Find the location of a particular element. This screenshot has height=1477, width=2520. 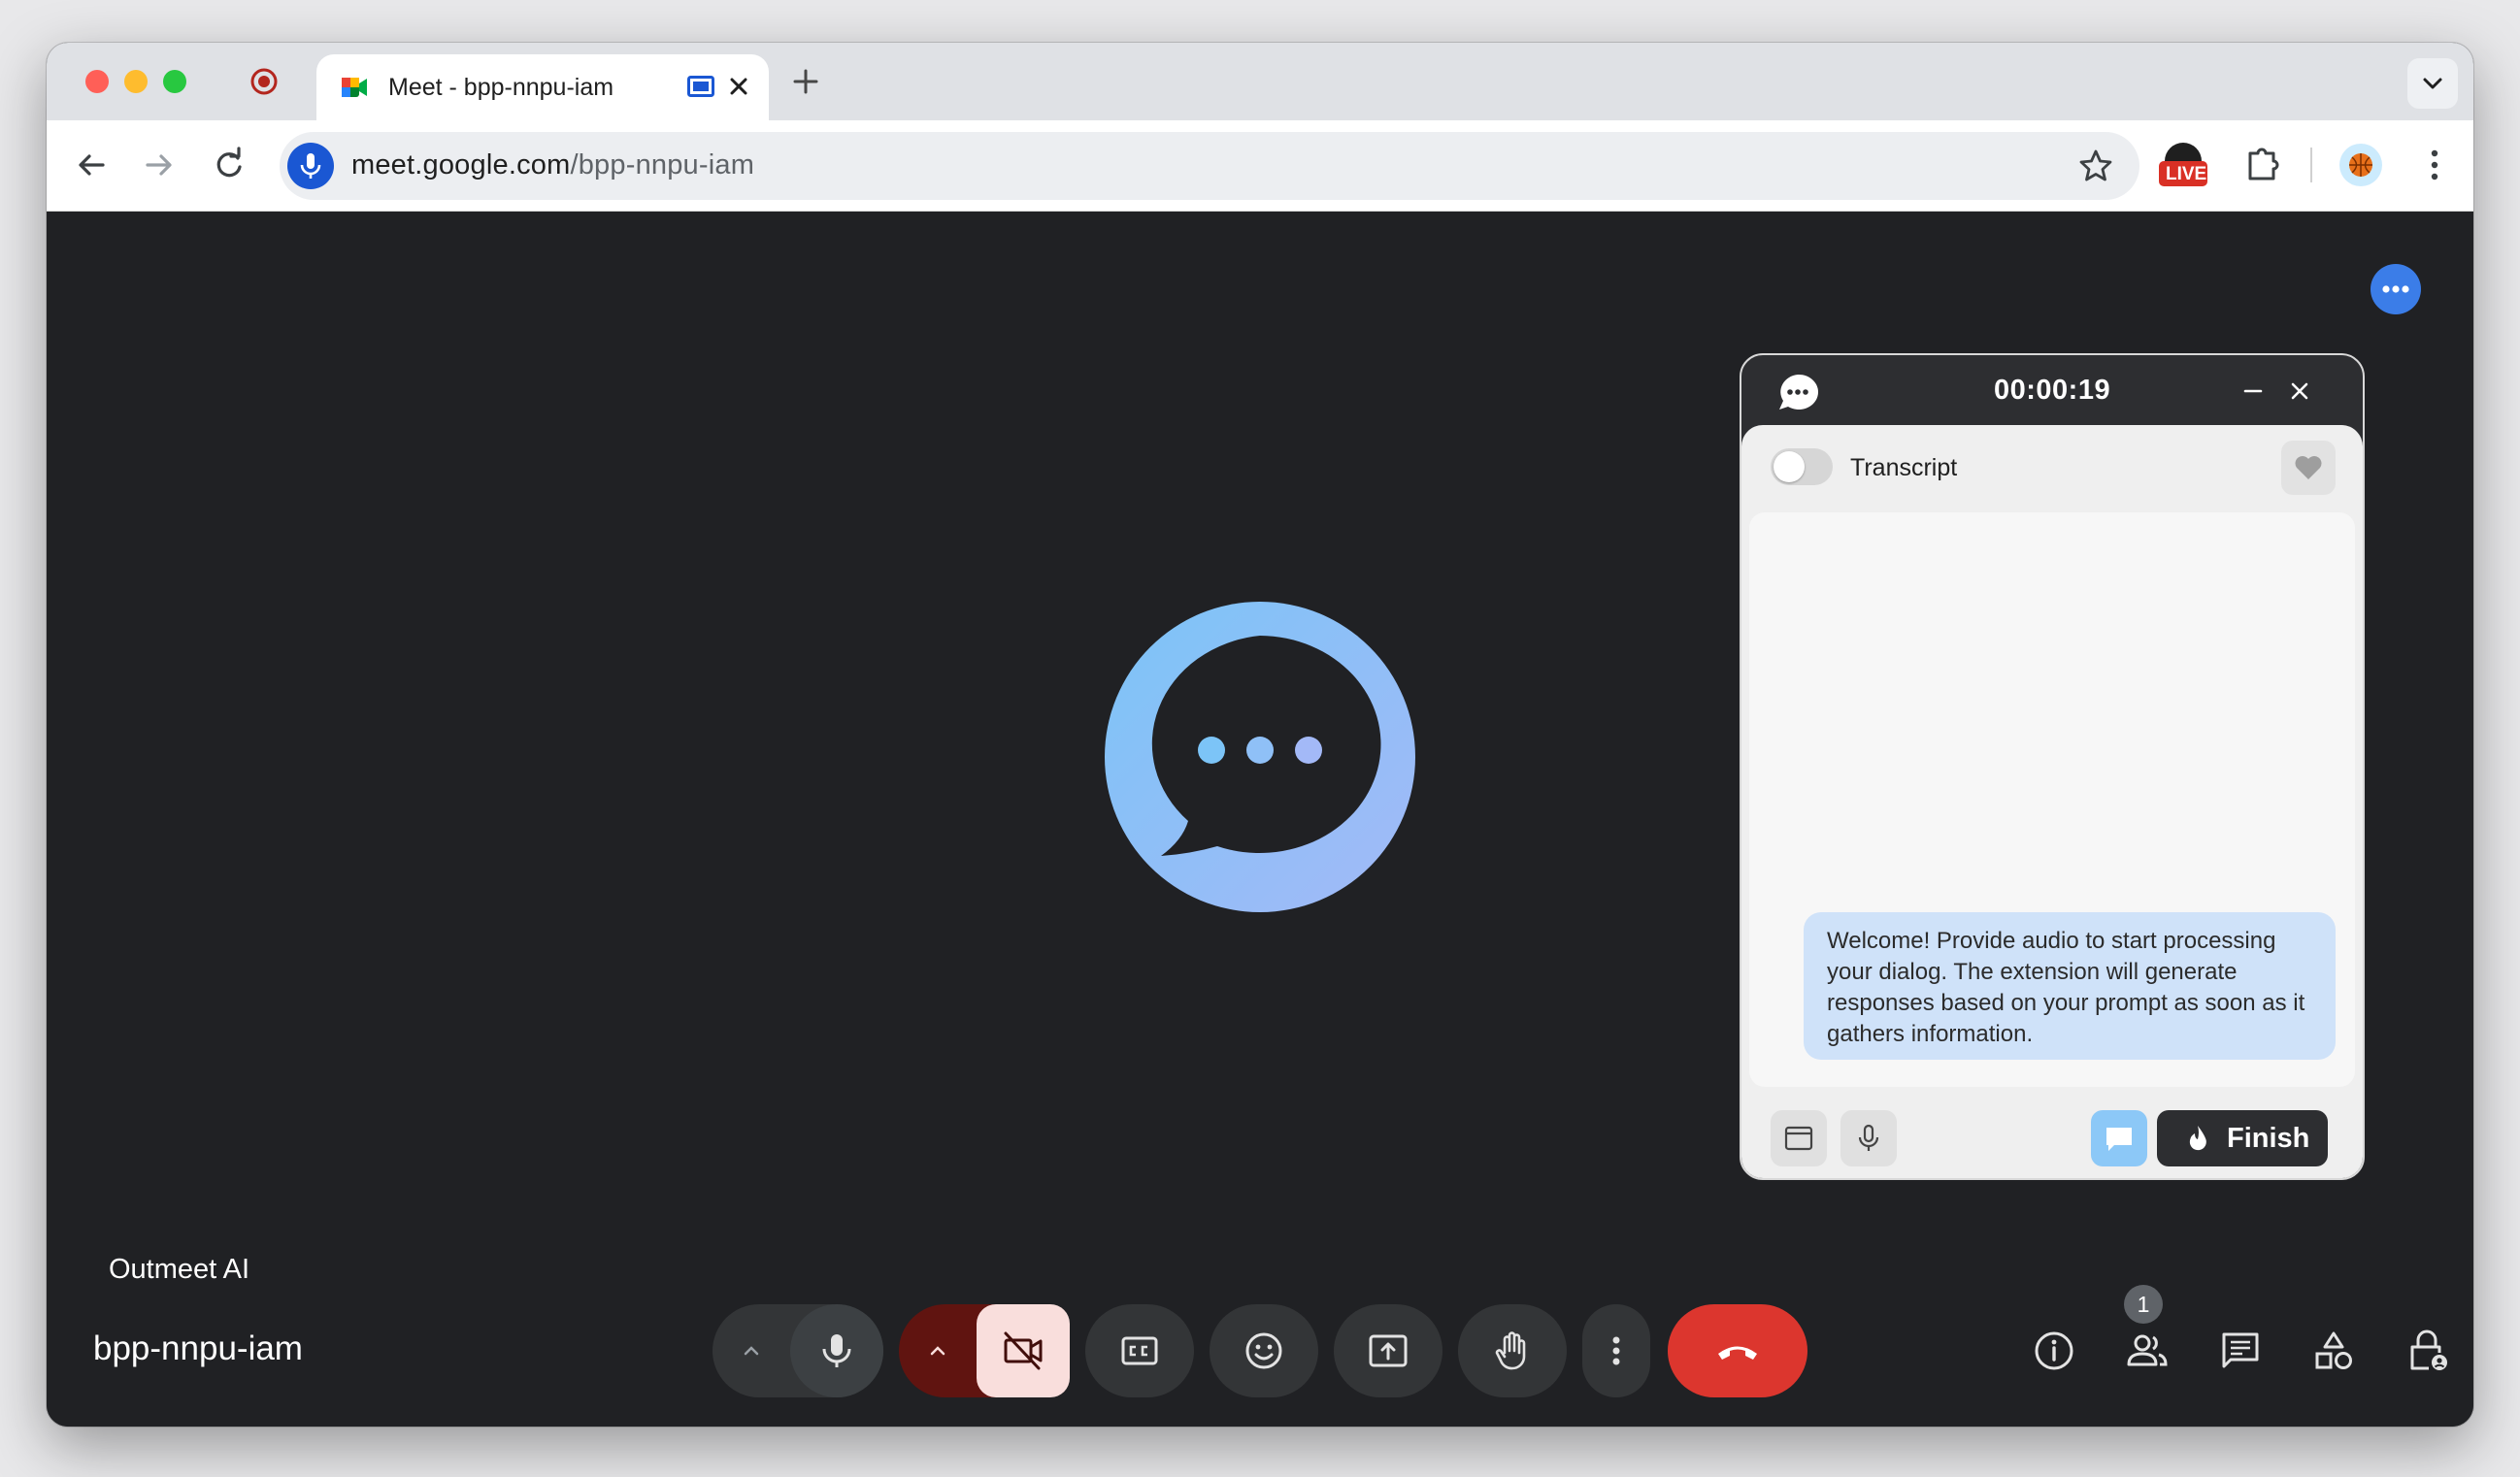

widget-timer: 00:00:19 is located at coordinates (2052, 390).